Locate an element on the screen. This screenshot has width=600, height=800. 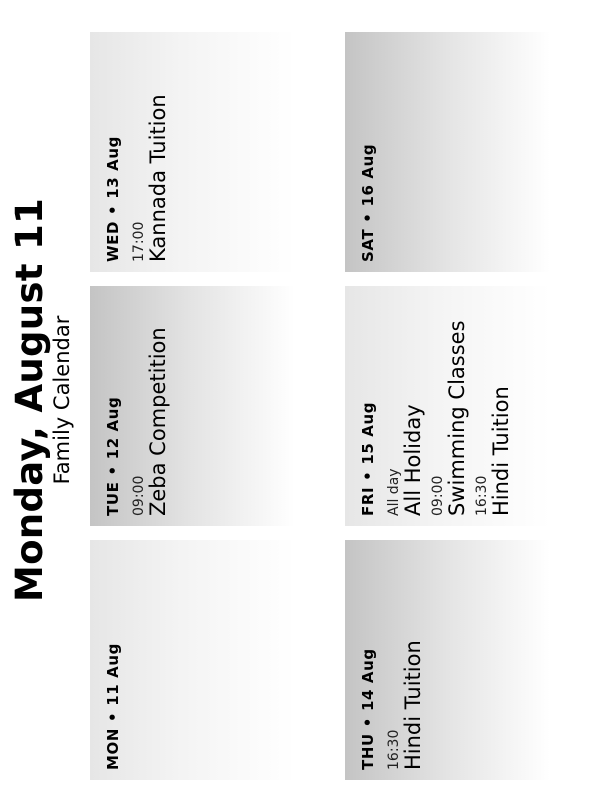
day-header: THU • 14 Aug is located at coordinates (368, 660).